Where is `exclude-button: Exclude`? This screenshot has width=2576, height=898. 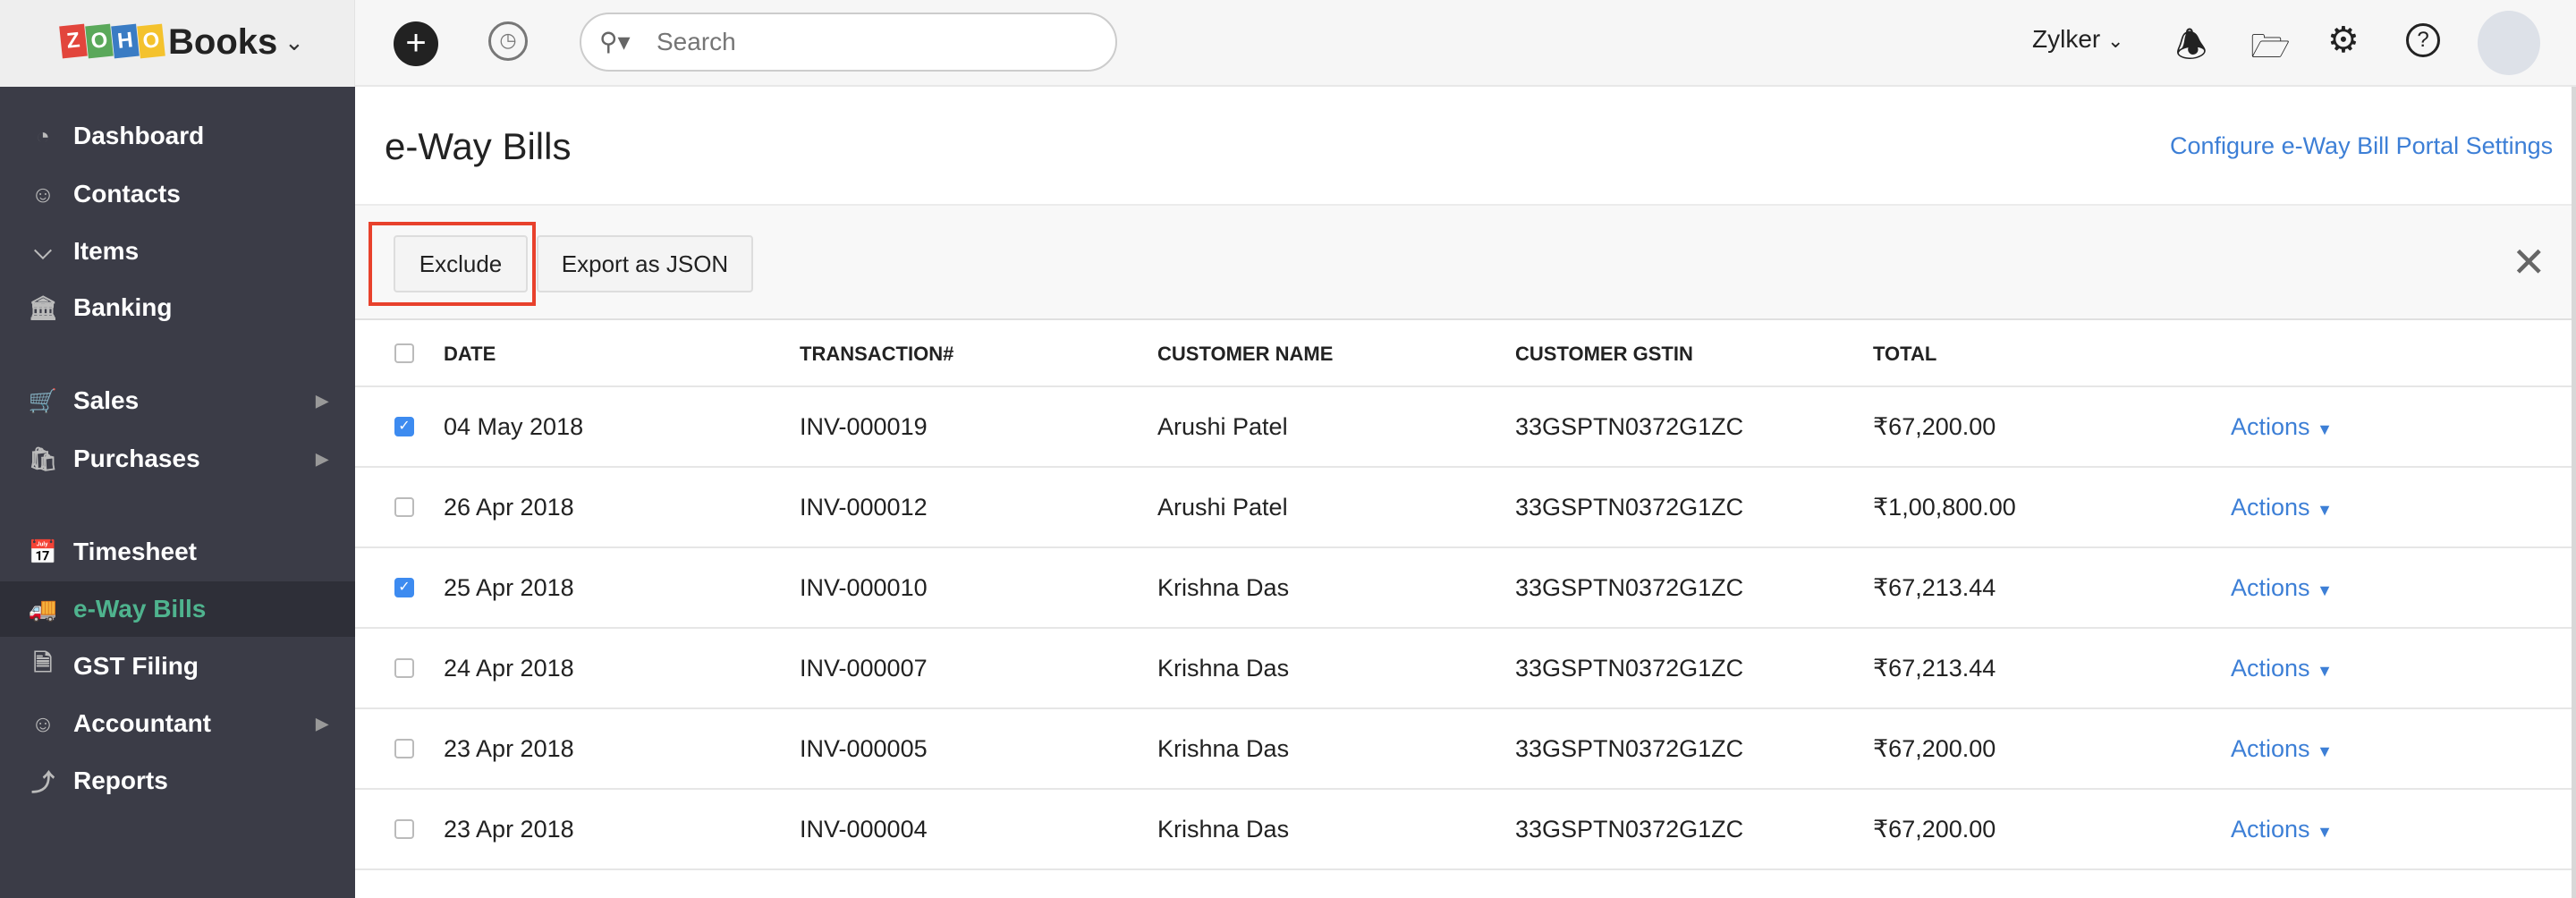
exclude-button: Exclude is located at coordinates (461, 263).